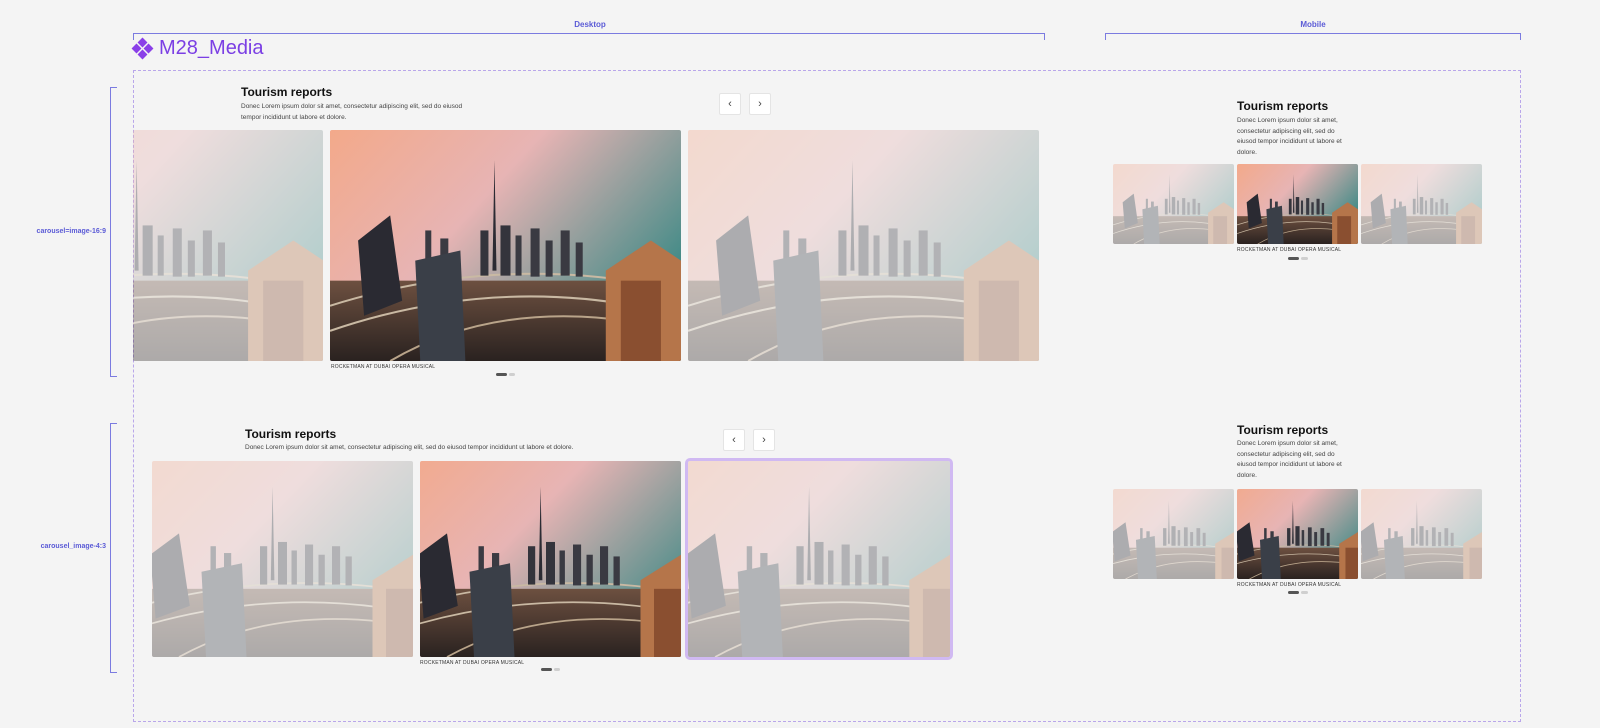 The width and height of the screenshot is (1600, 728). Describe the element at coordinates (211, 48) in the screenshot. I see `logo-text: M28_Media` at that location.